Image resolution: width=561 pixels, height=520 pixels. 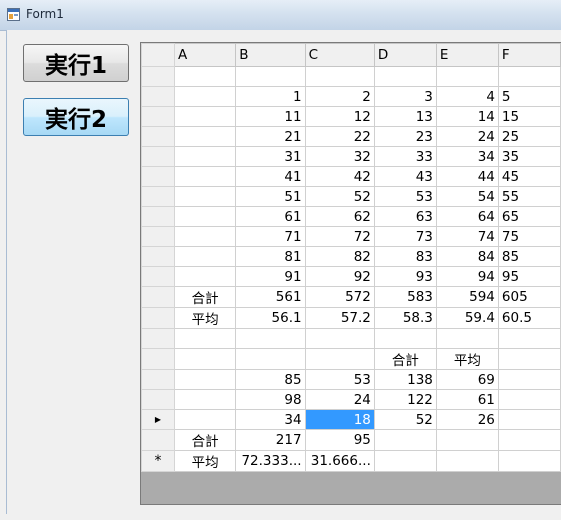 I want to click on grid-cell-e: 594, so click(x=467, y=297).